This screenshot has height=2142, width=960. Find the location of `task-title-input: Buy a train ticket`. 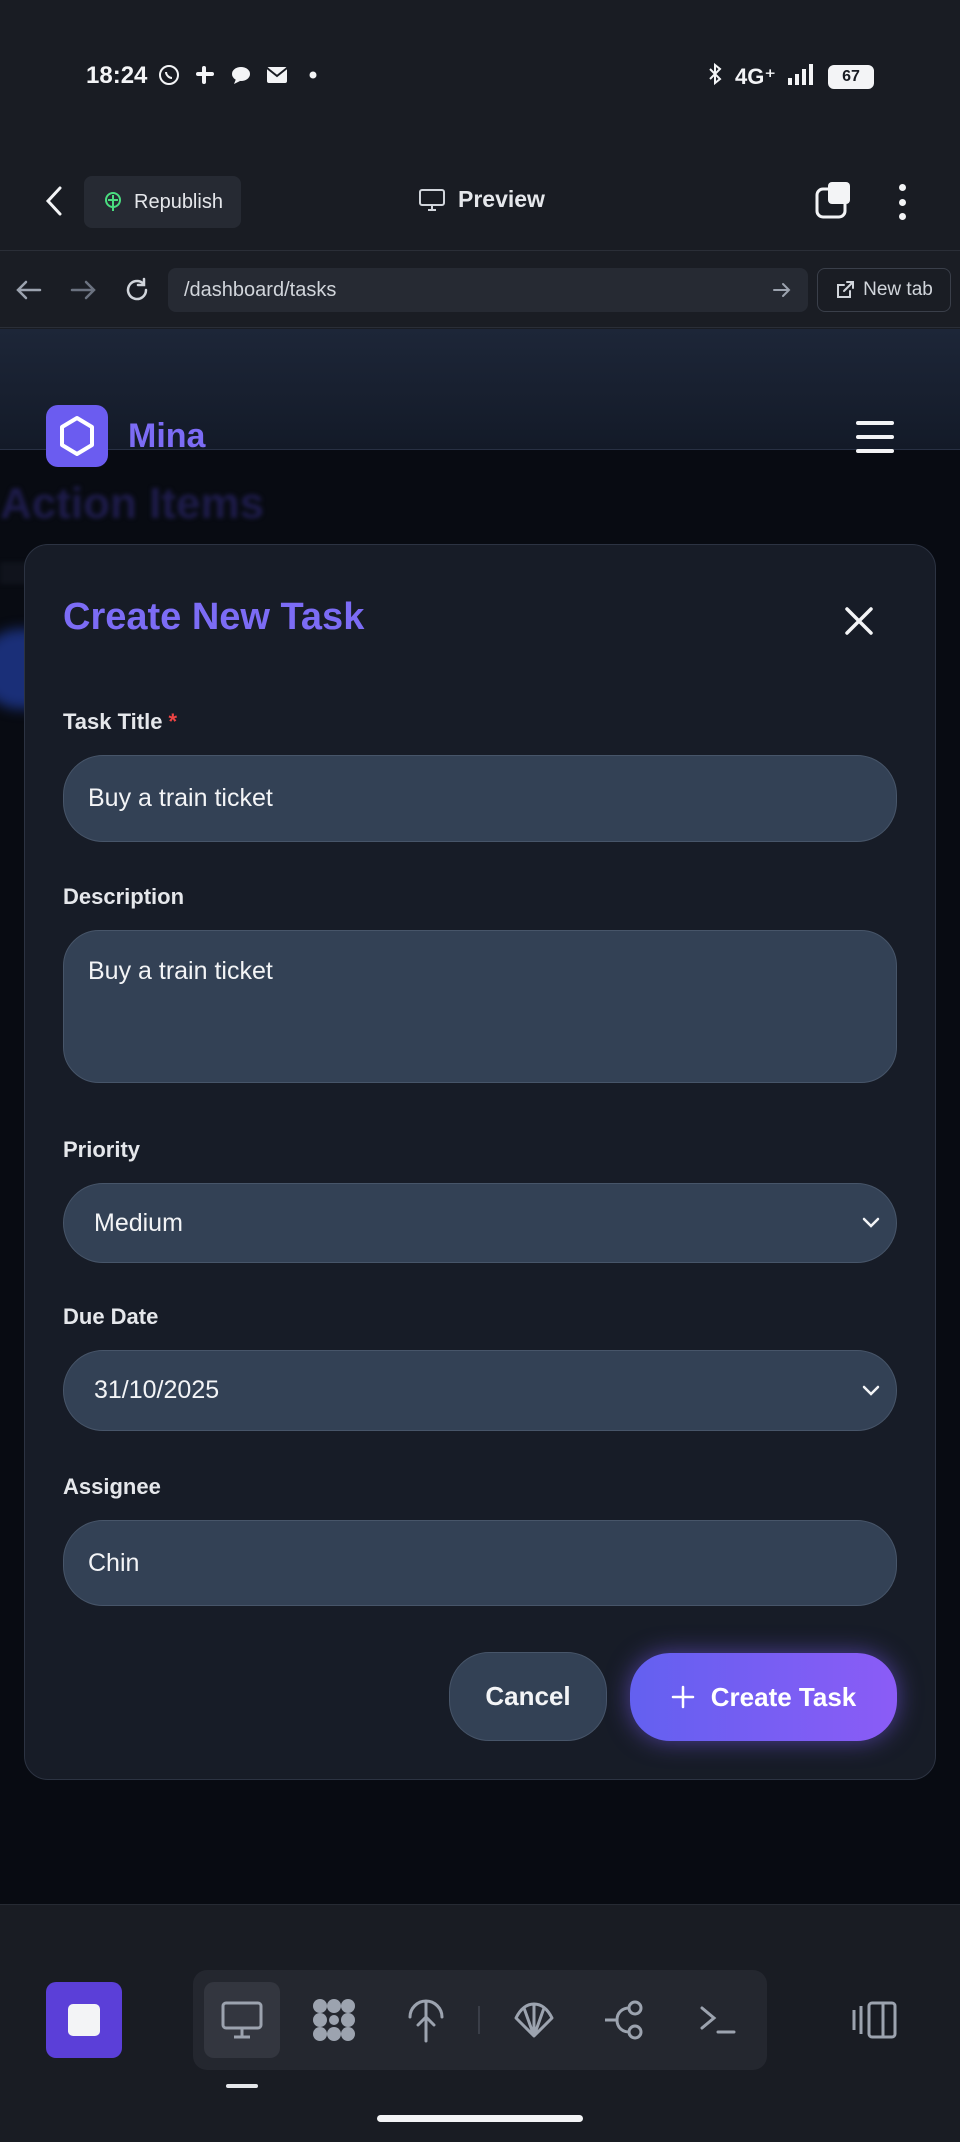

task-title-input: Buy a train ticket is located at coordinates (480, 798).